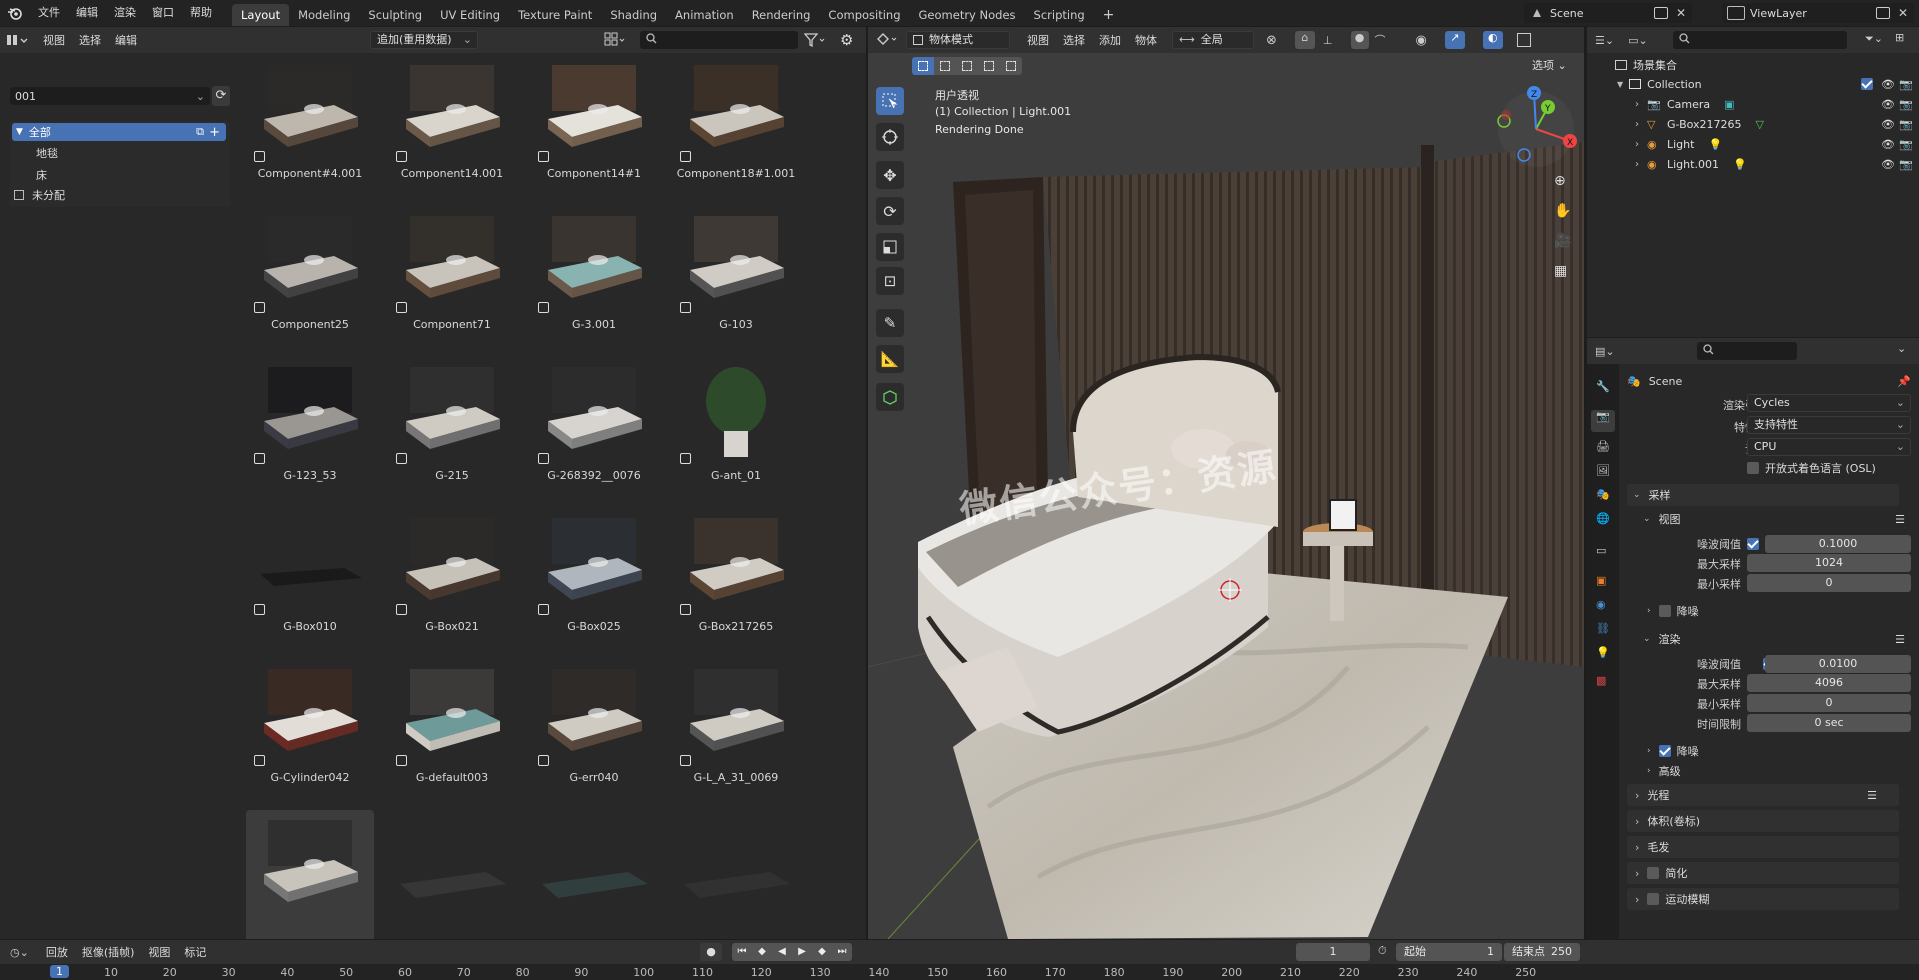  I want to click on add-workspace-button: +, so click(1109, 15).